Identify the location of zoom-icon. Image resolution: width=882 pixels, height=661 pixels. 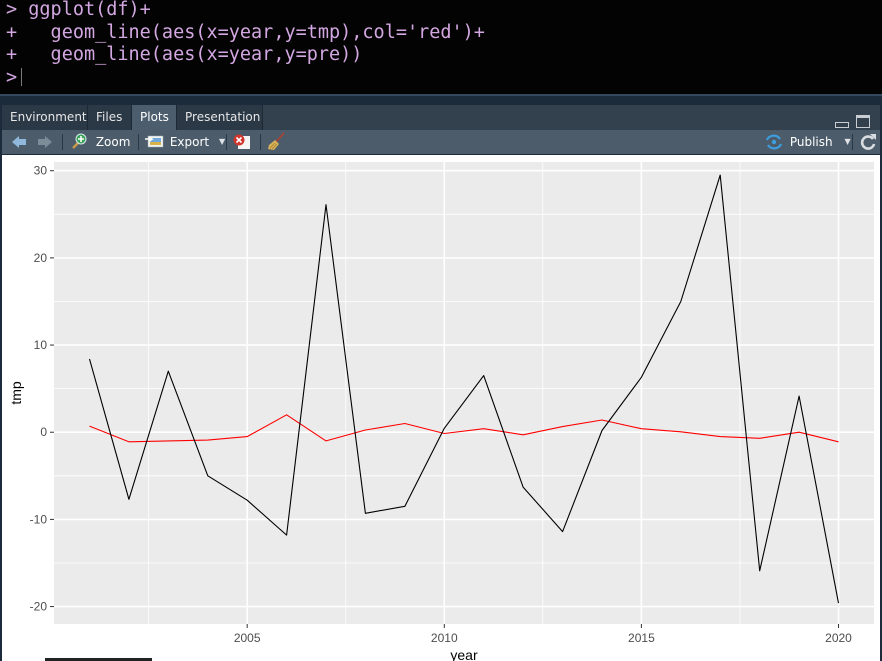
(79, 141).